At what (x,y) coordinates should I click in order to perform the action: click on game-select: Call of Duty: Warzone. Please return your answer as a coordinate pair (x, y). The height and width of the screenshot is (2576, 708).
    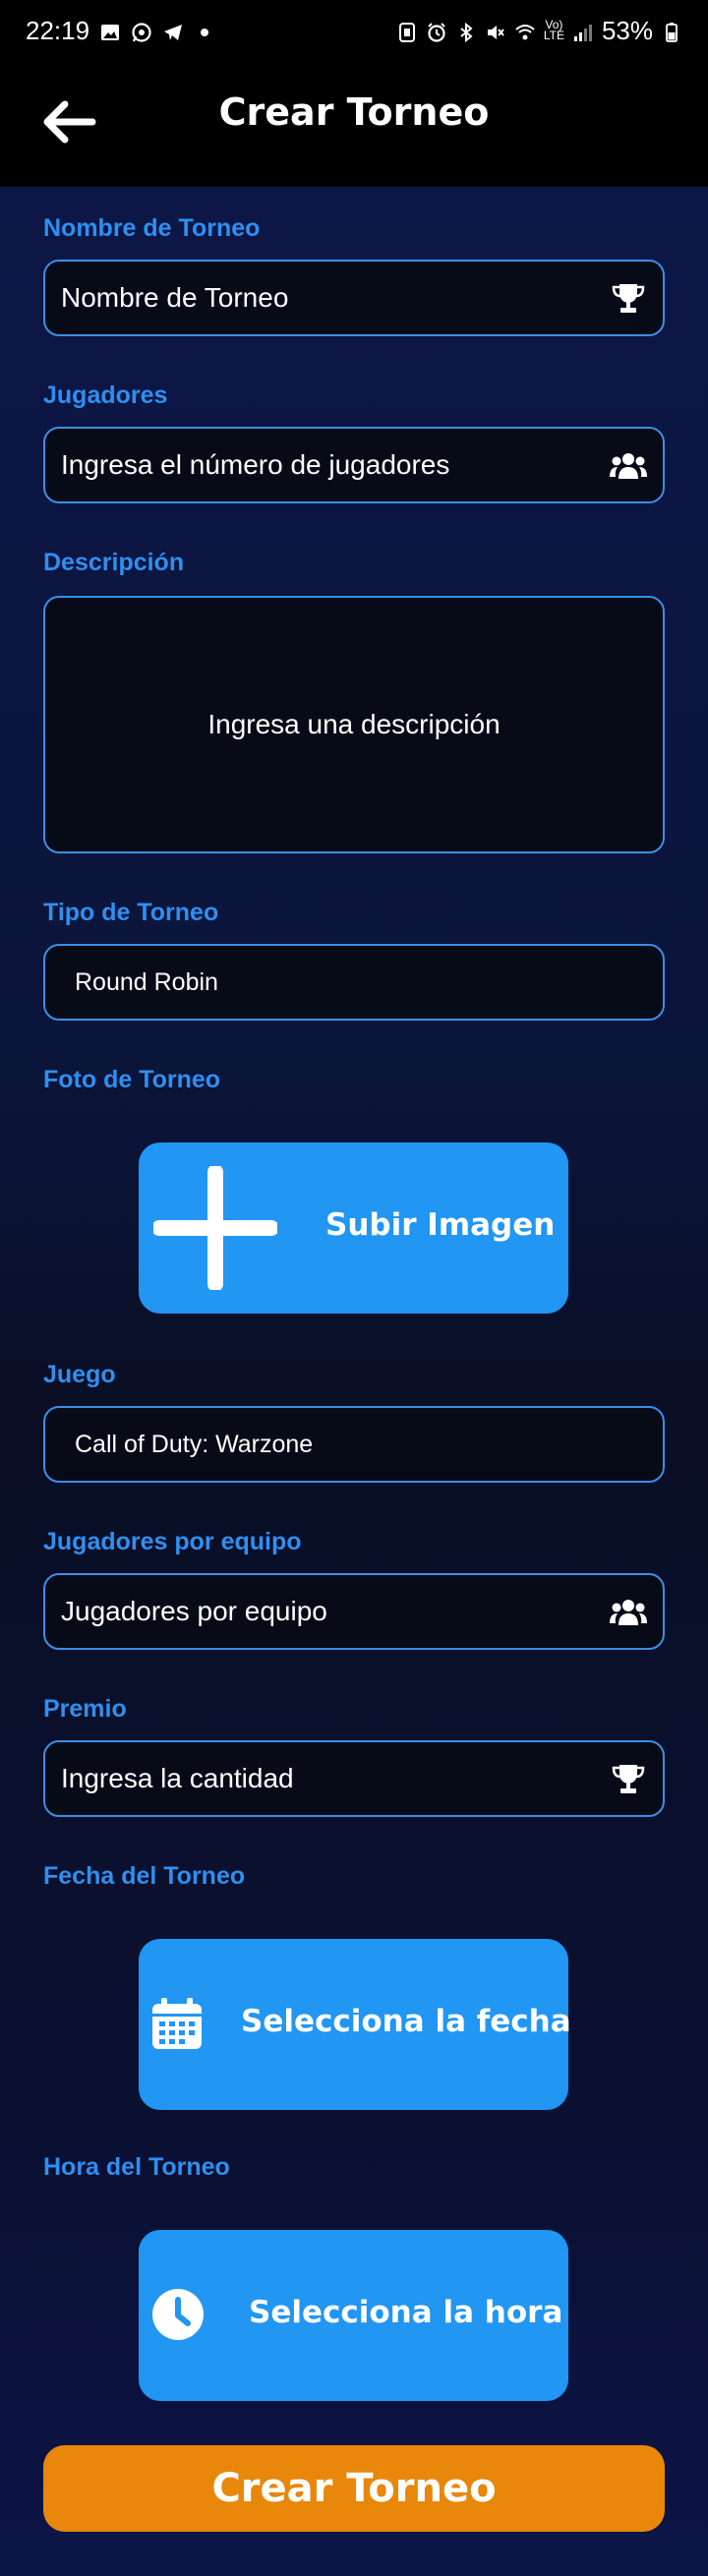
    Looking at the image, I should click on (354, 1444).